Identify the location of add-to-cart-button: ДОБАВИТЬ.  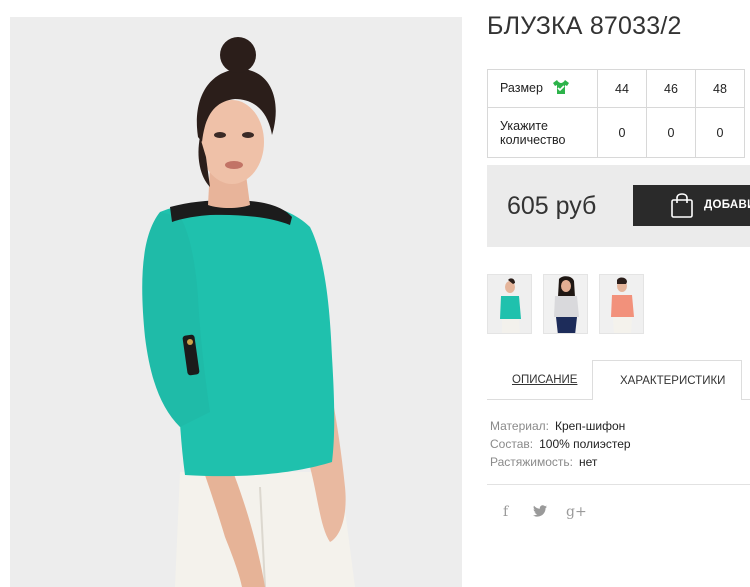
(691, 205).